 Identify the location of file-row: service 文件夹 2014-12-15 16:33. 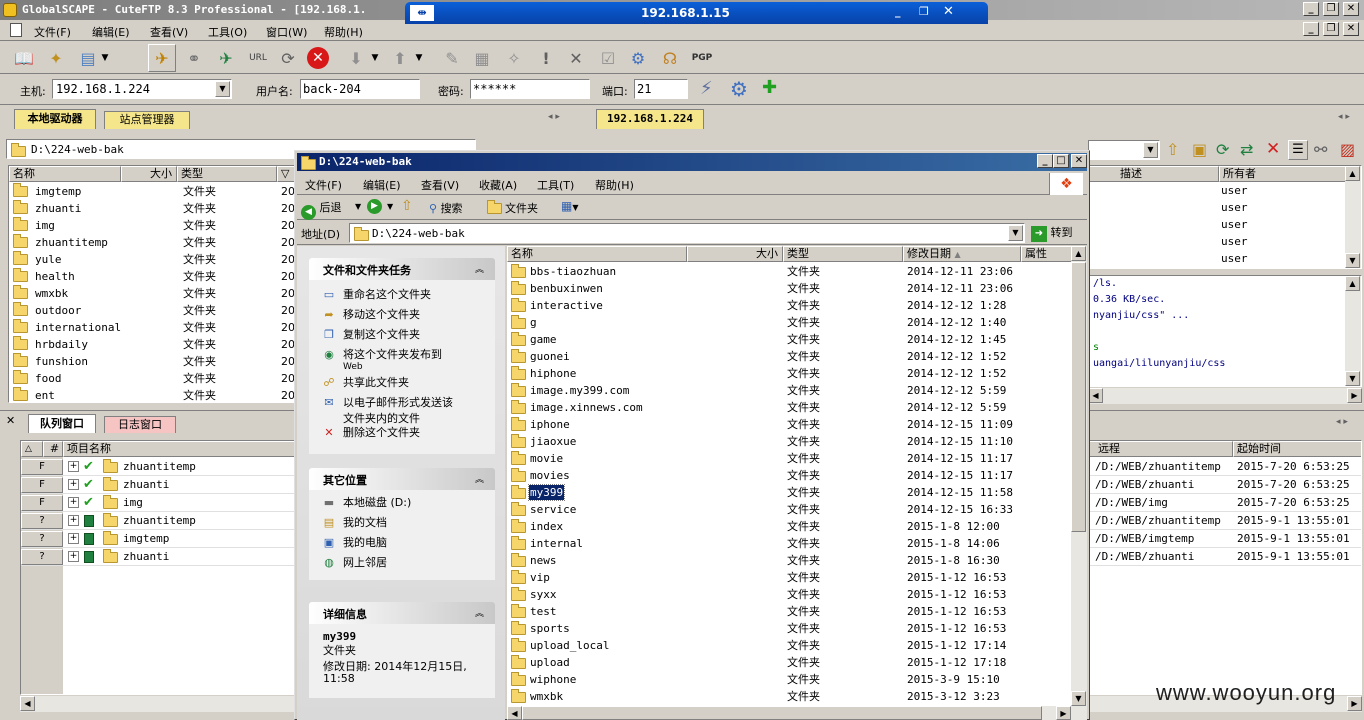
(790, 509).